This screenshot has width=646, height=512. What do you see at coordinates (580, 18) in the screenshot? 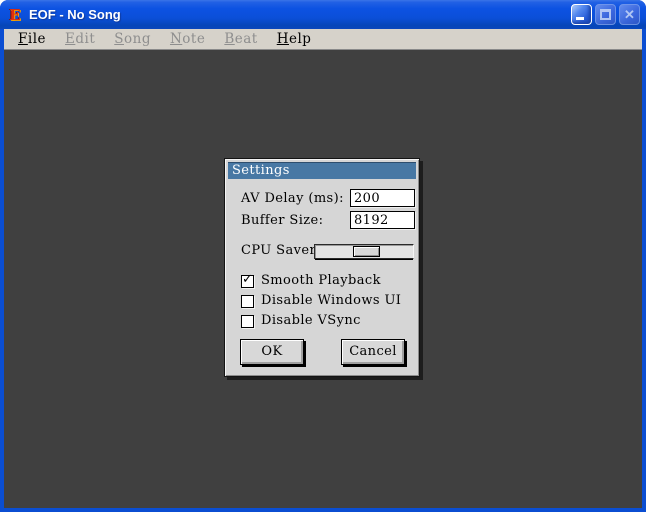
I see `minimize-icon` at bounding box center [580, 18].